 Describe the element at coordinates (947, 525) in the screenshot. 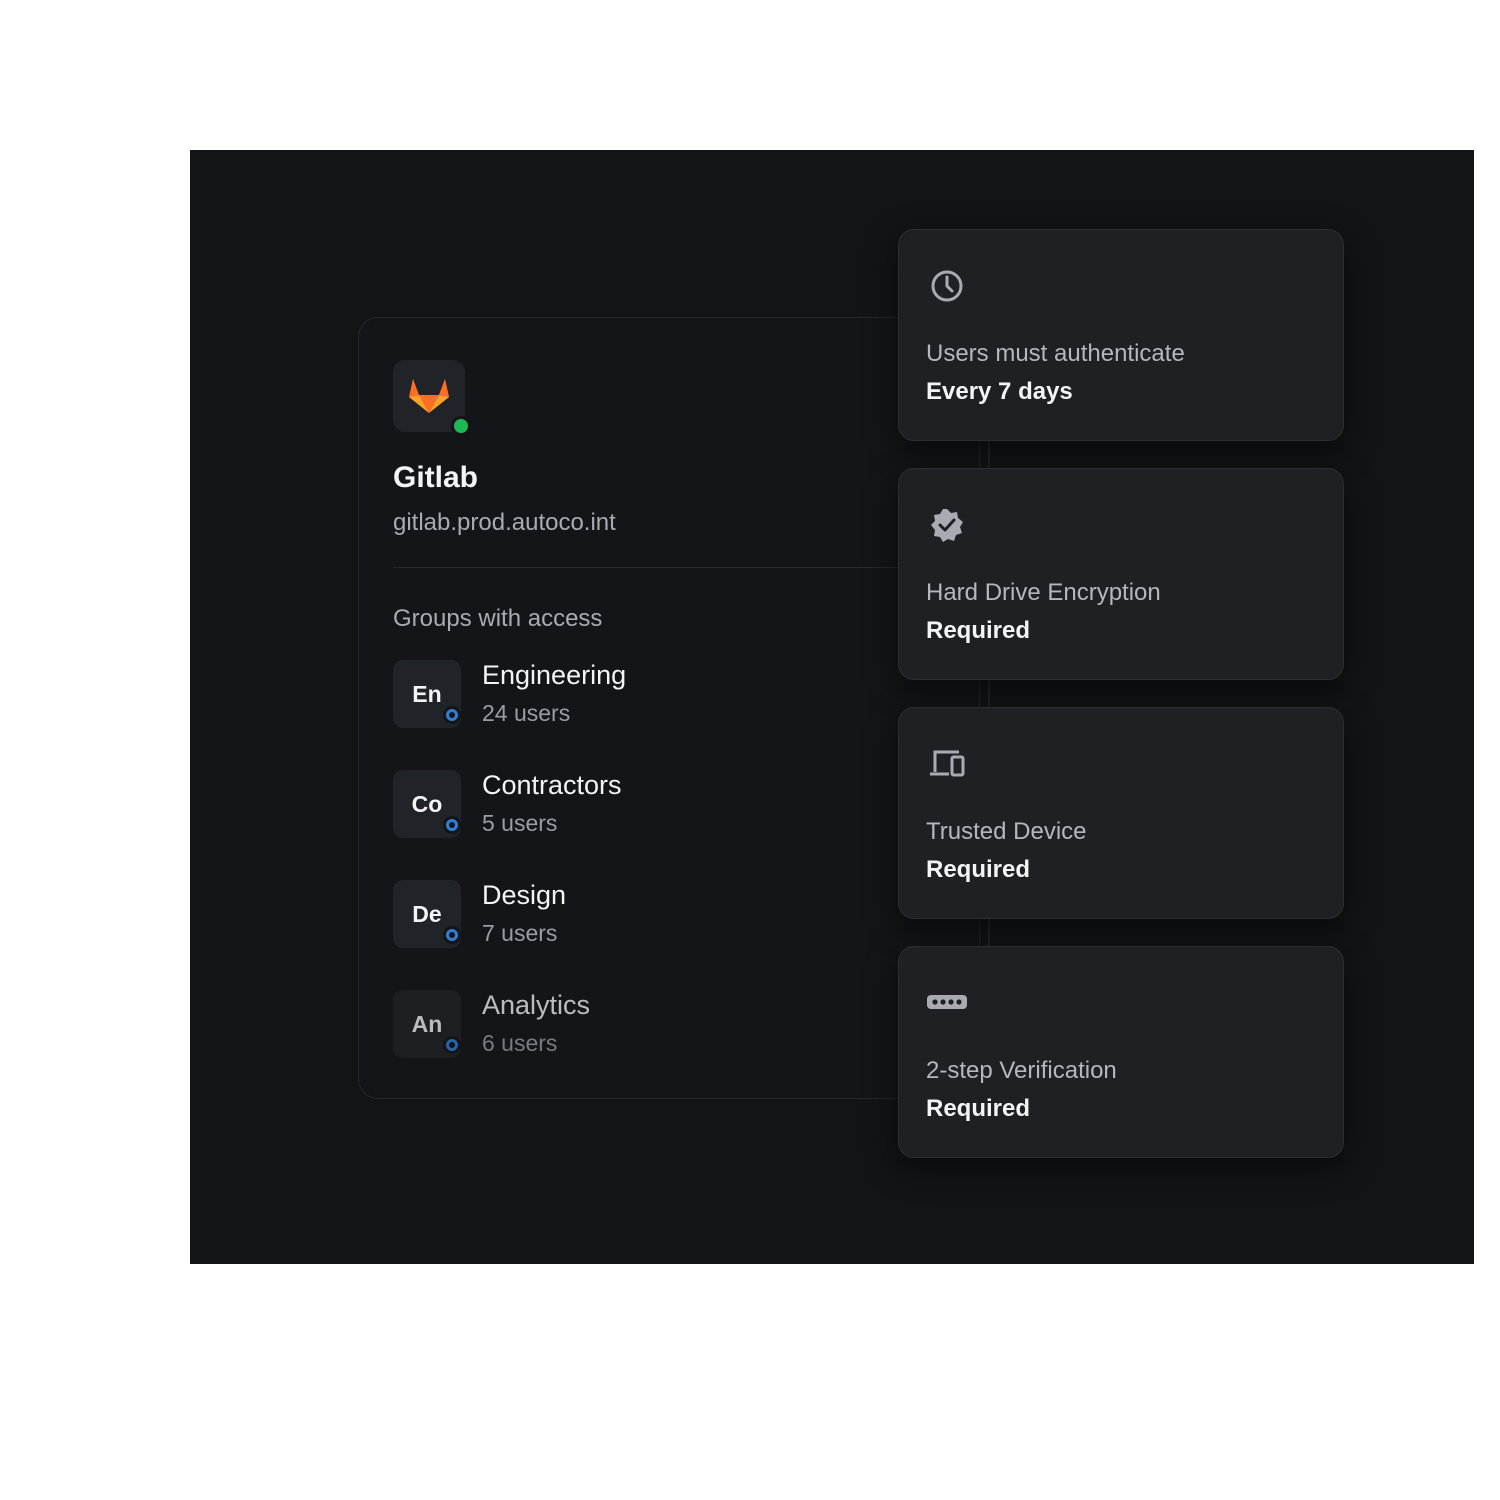

I see `verified-badge-icon` at that location.